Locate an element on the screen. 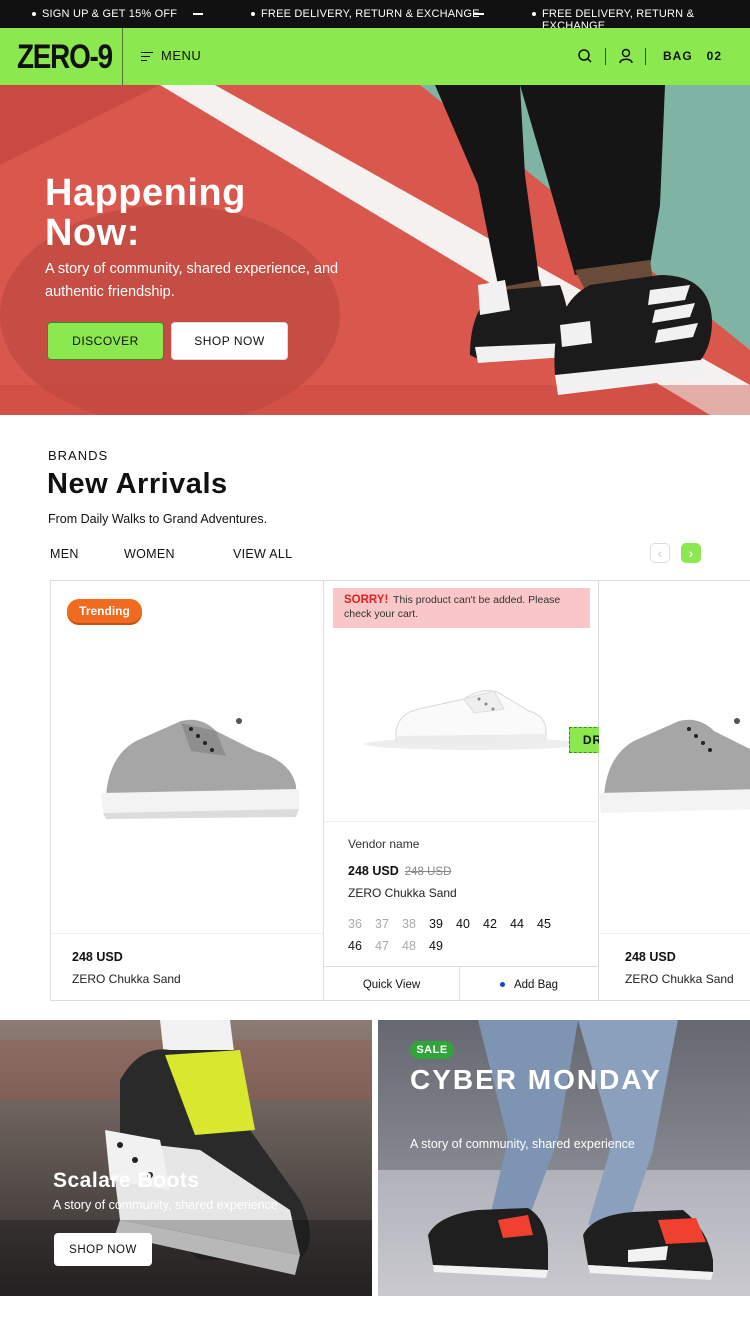  size-option: 45 is located at coordinates (550, 924).